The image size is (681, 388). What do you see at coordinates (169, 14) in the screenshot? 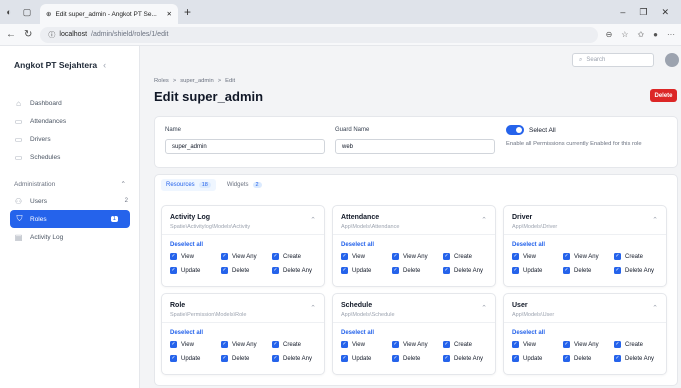
I see `close-tab-icon: ✕` at bounding box center [169, 14].